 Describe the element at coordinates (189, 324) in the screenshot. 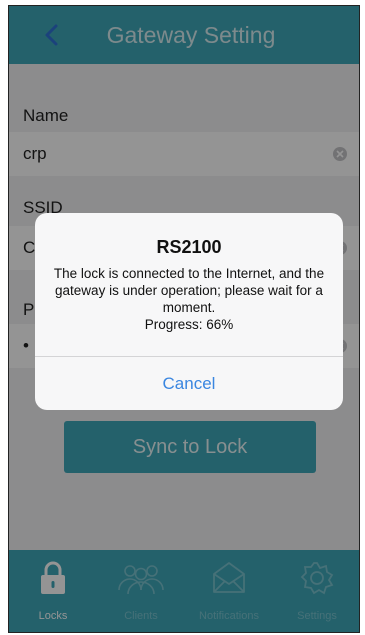

I see `dialog-progress-text: Progress: 66%` at that location.